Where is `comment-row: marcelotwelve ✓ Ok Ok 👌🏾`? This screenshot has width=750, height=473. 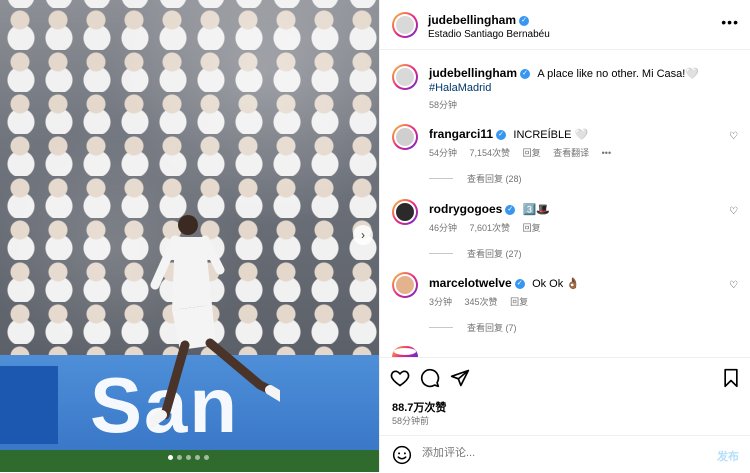
comment-row: marcelotwelve ✓ Ok Ok 👌🏾 is located at coordinates (504, 283).